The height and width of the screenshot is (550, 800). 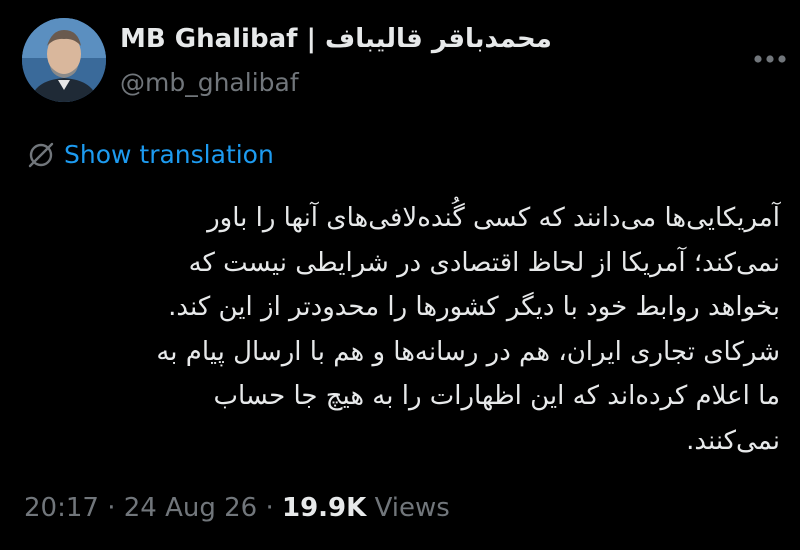 I want to click on tweet-meta: 20:17 · 24 Aug 26 · 19.9K Views, so click(x=237, y=508).